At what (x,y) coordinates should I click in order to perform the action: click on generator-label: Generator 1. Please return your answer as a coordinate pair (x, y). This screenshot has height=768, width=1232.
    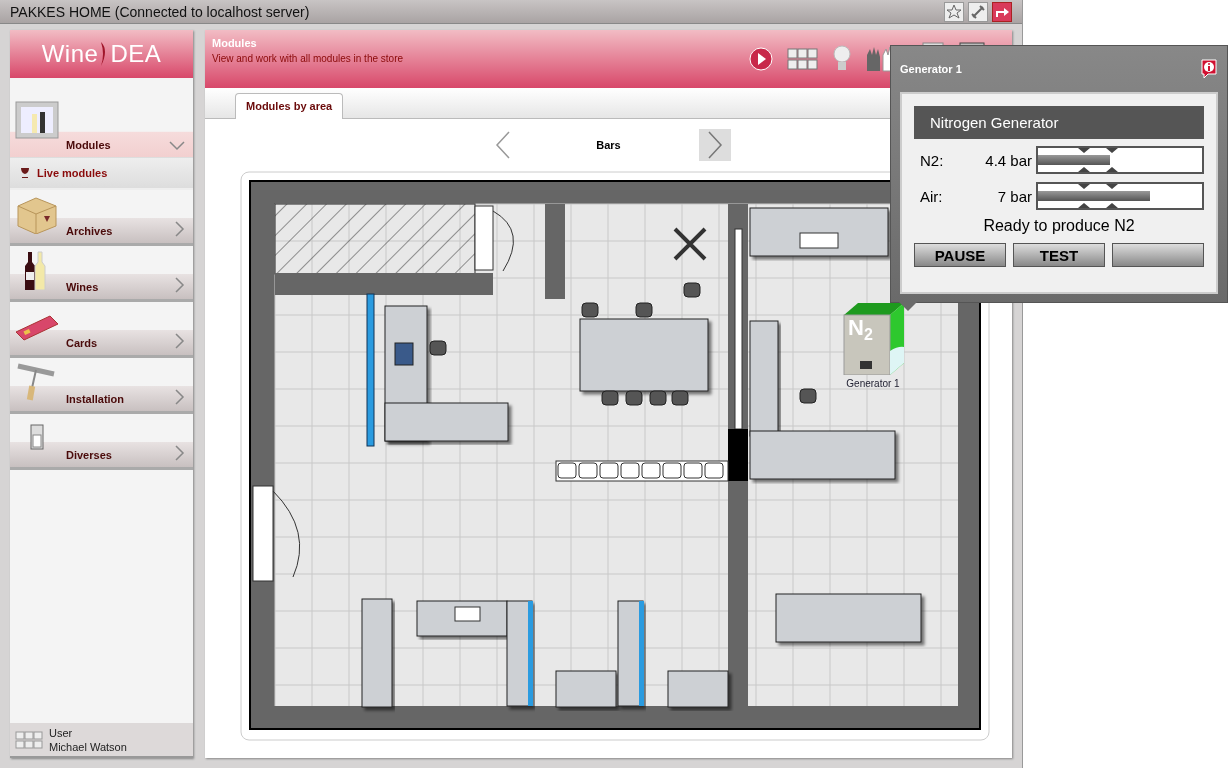
    Looking at the image, I should click on (873, 383).